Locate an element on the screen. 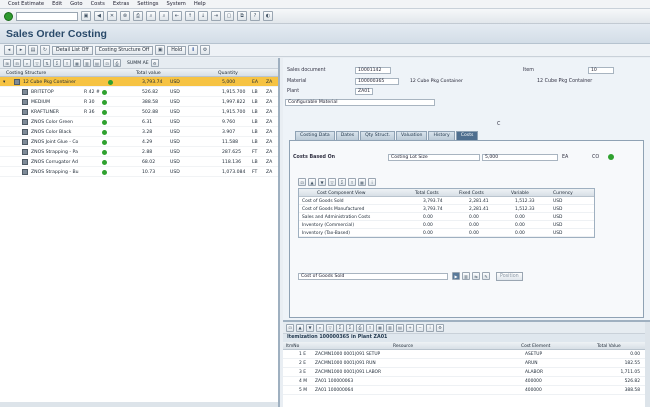  col-resource: Resource is located at coordinates (403, 346).